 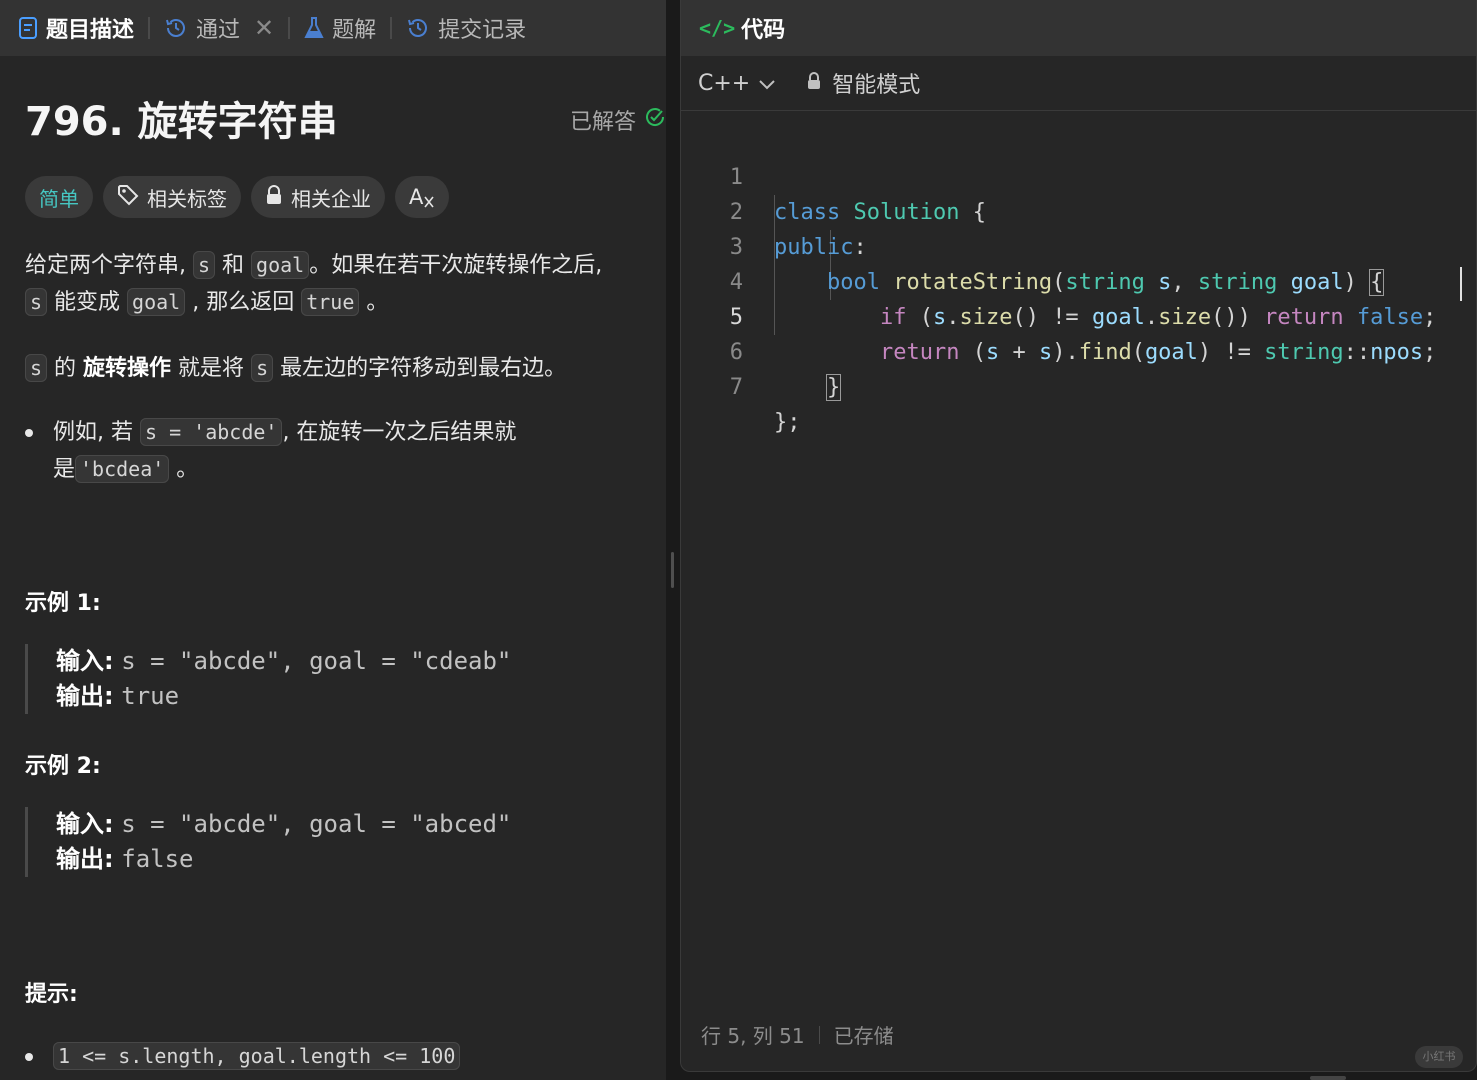 What do you see at coordinates (876, 85) in the screenshot?
I see `smart-mode-label: 智能模式` at bounding box center [876, 85].